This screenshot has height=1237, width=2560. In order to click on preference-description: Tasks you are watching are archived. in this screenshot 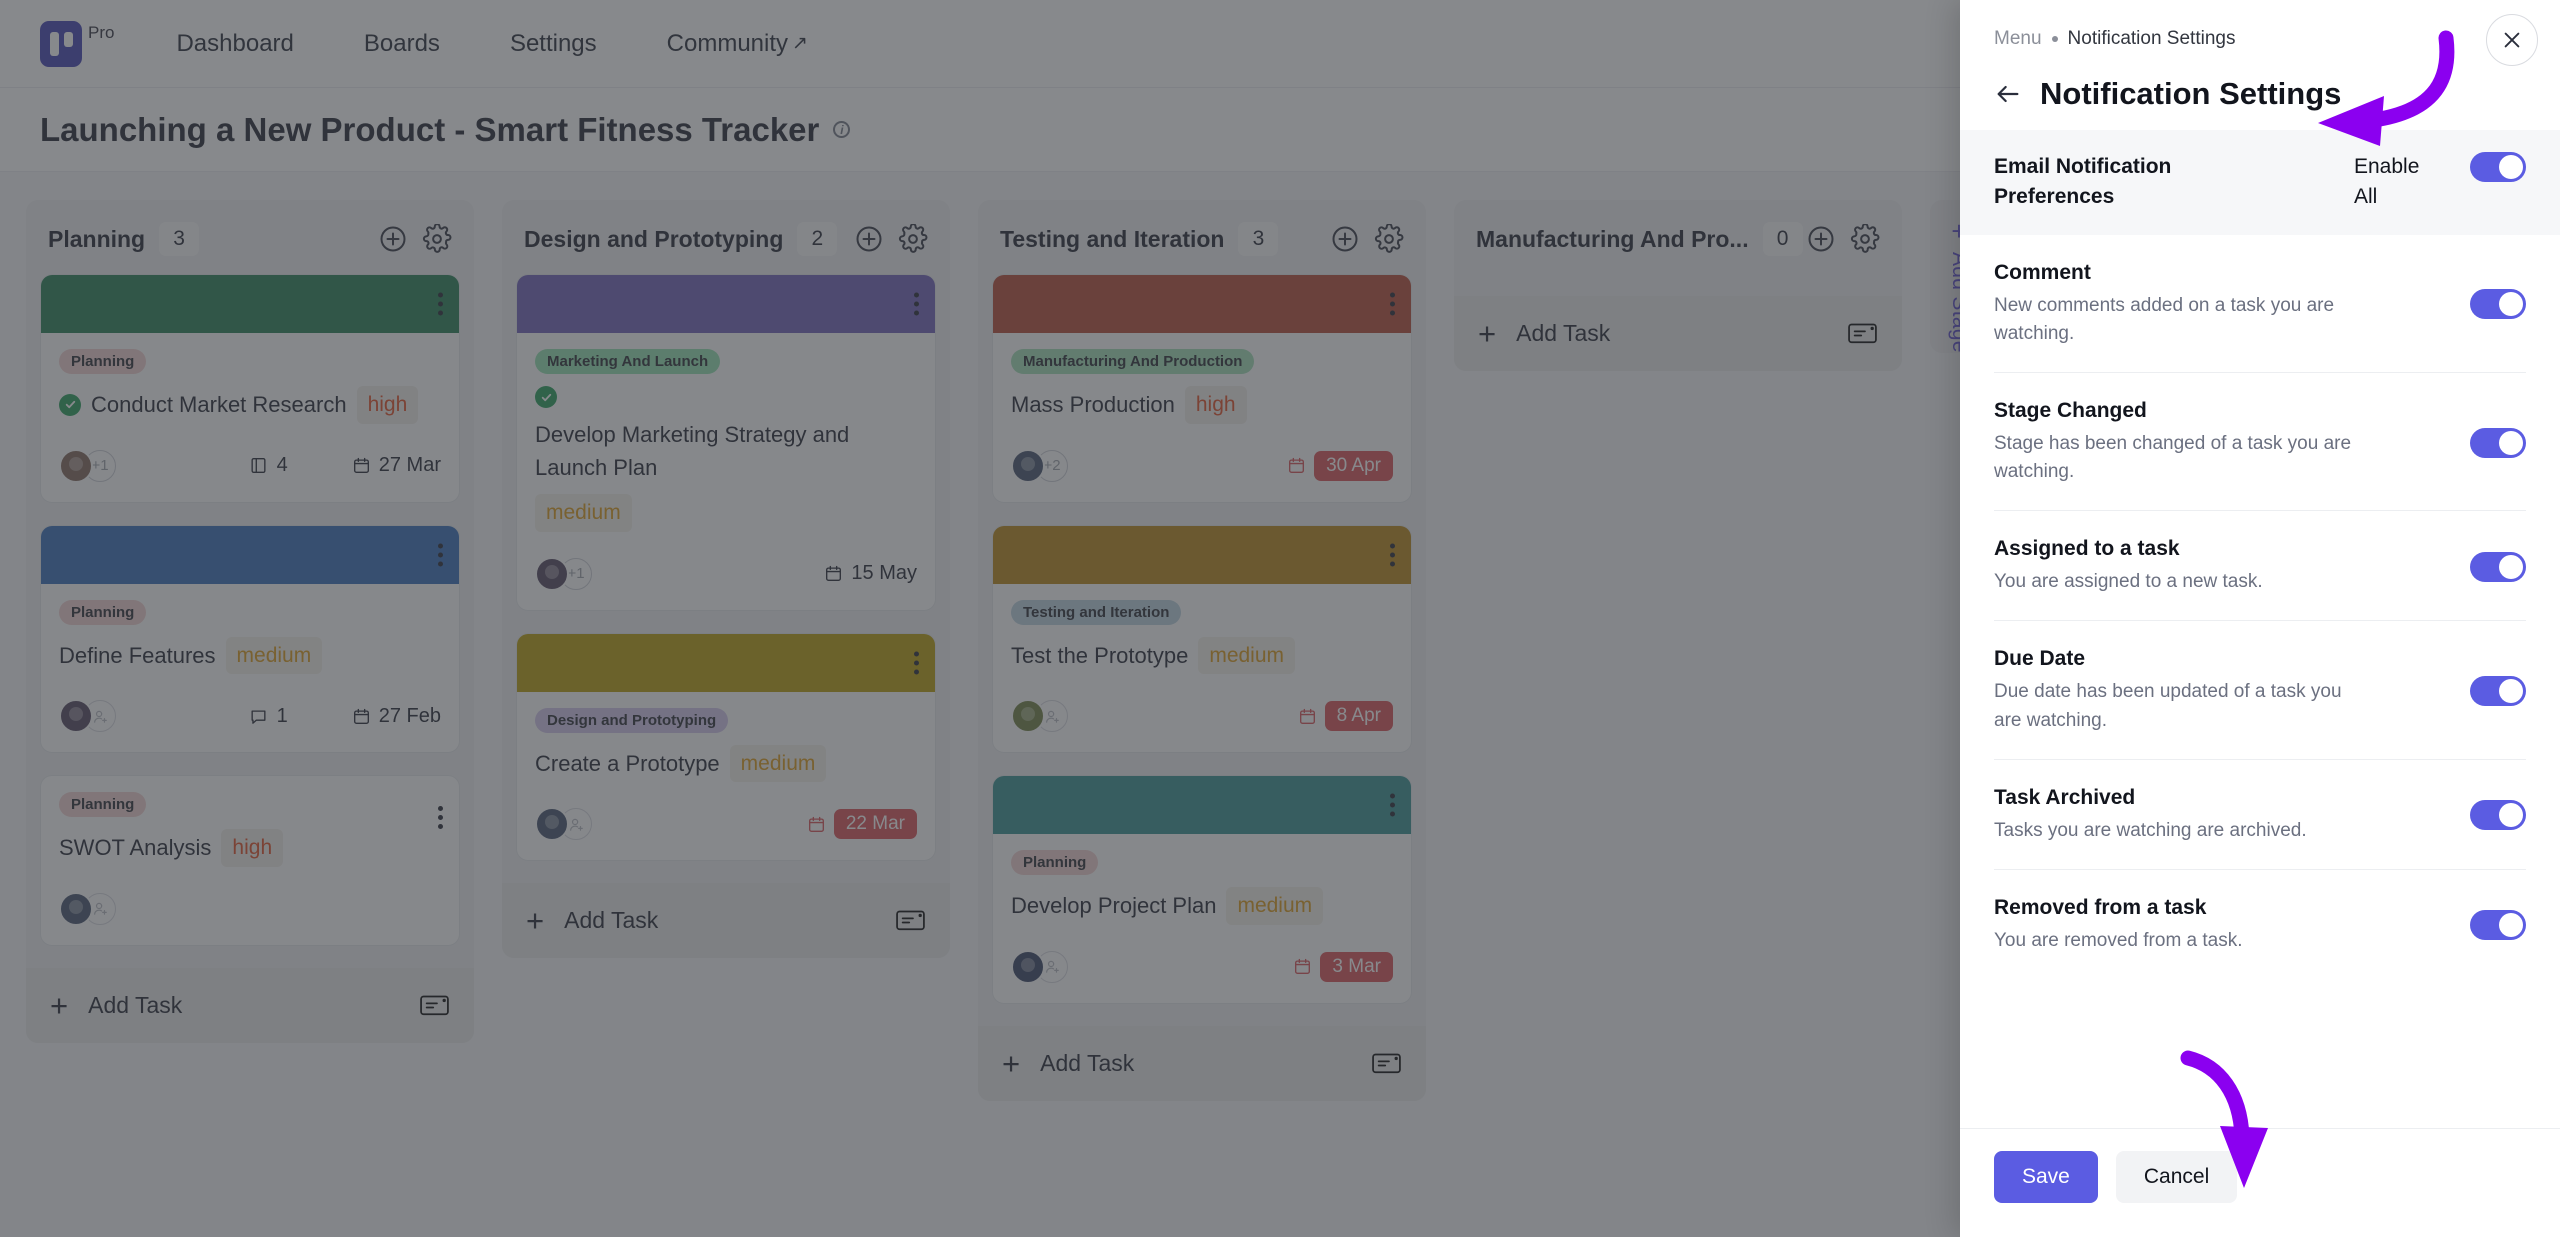, I will do `click(2150, 830)`.